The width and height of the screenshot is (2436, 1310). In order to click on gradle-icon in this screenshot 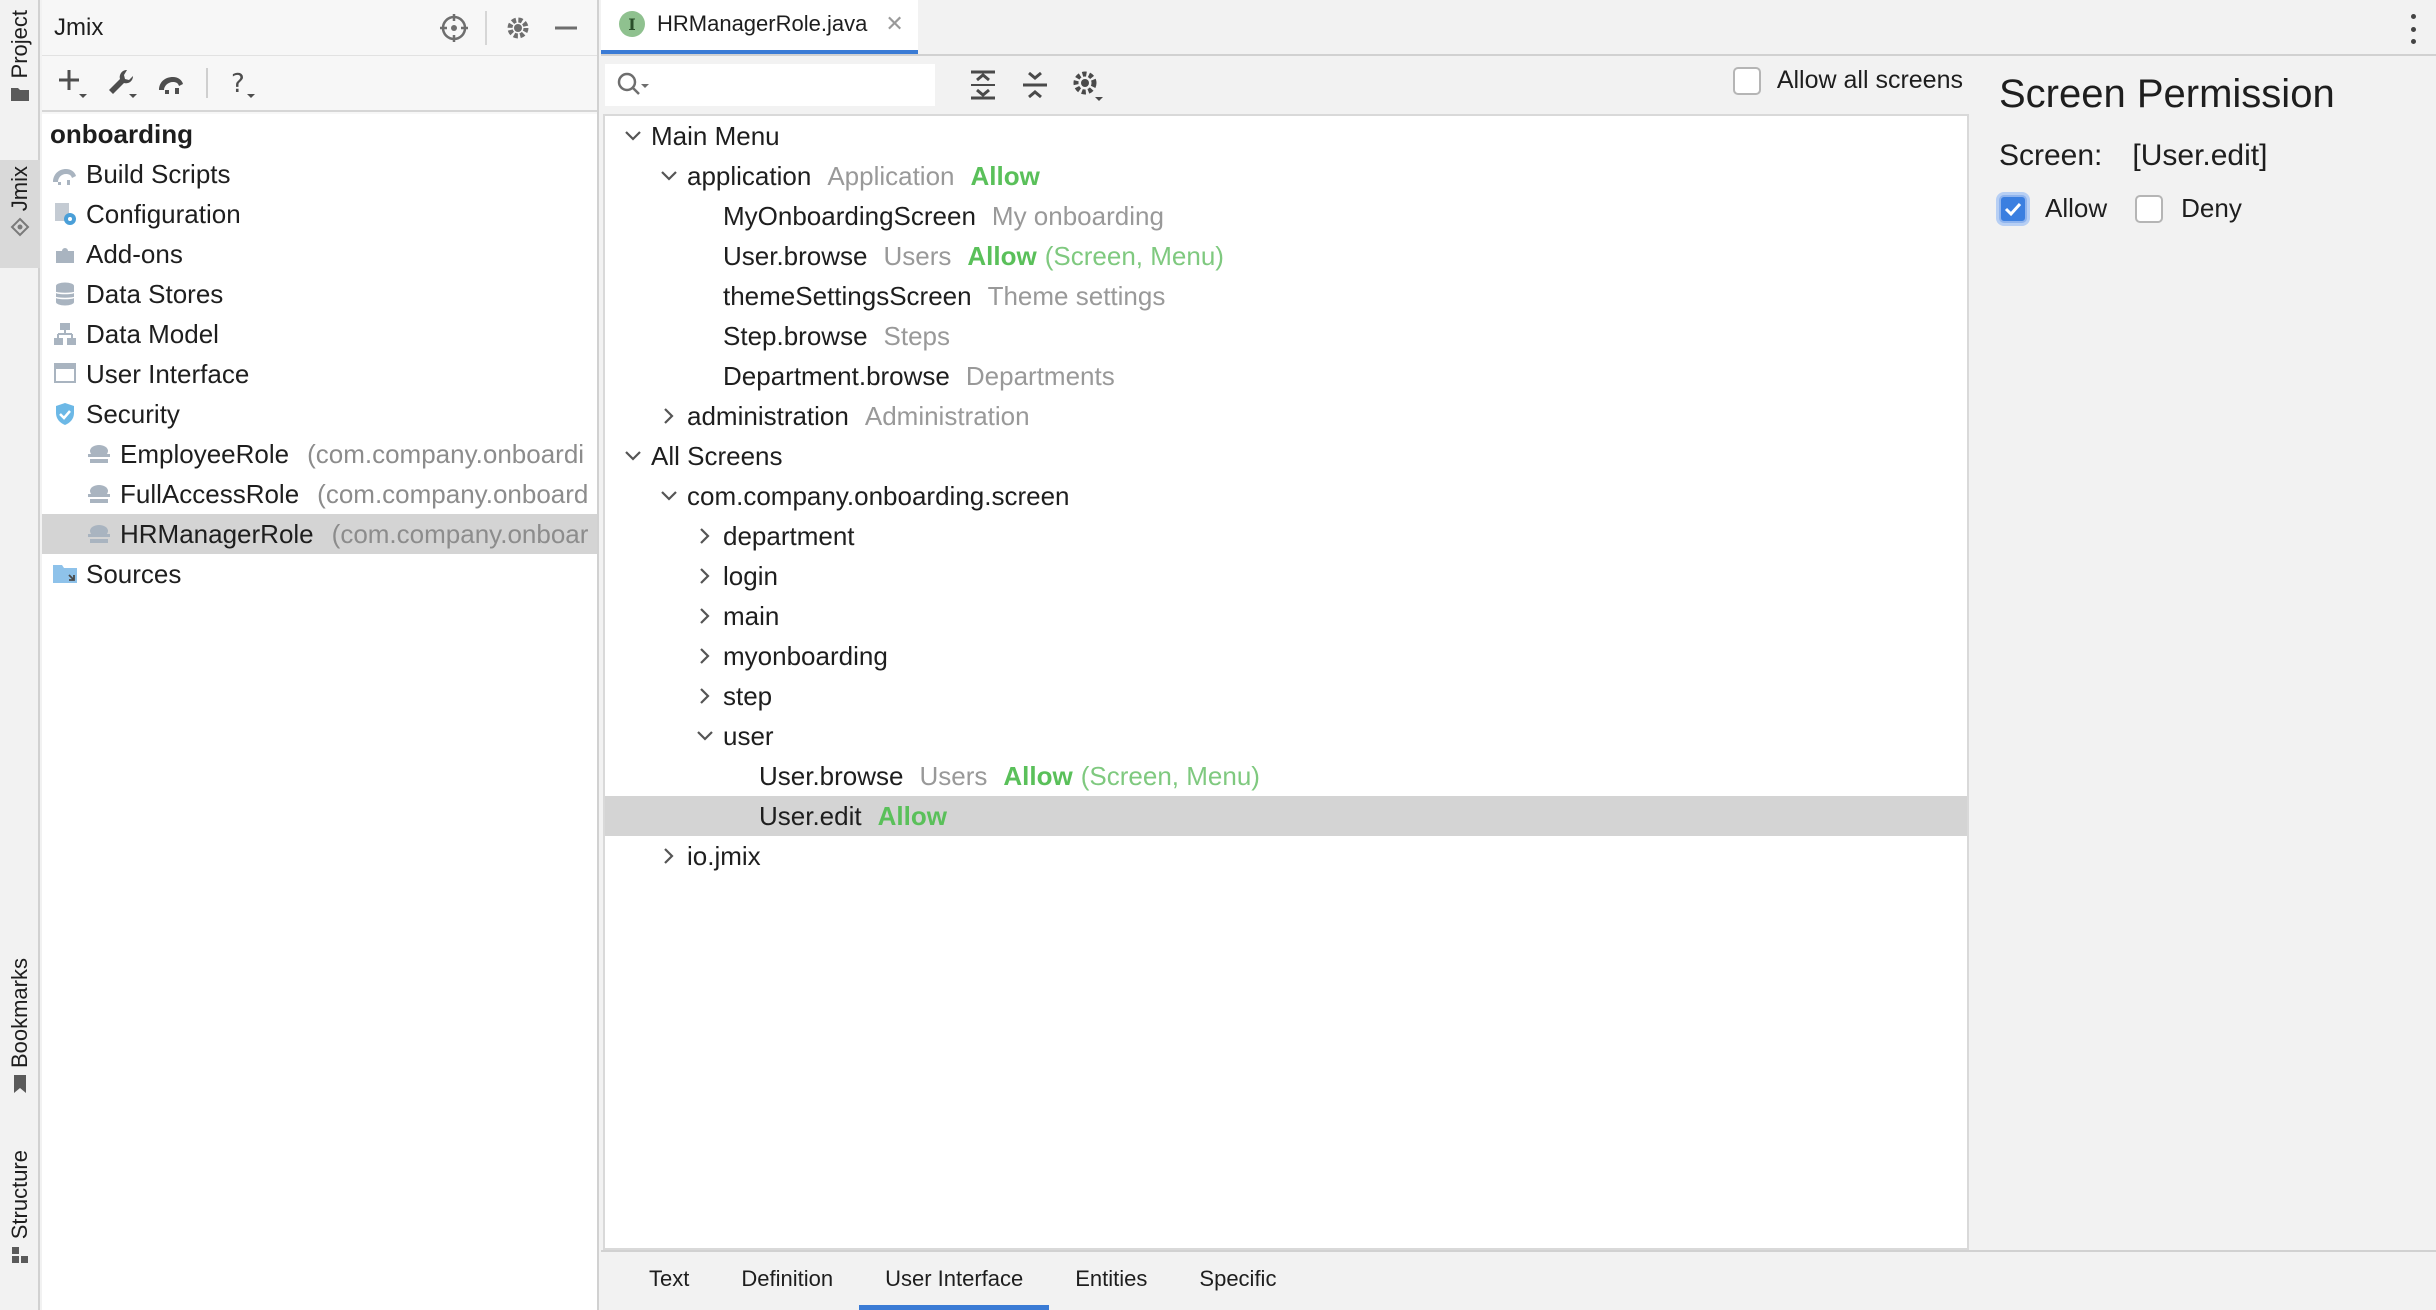, I will do `click(172, 83)`.